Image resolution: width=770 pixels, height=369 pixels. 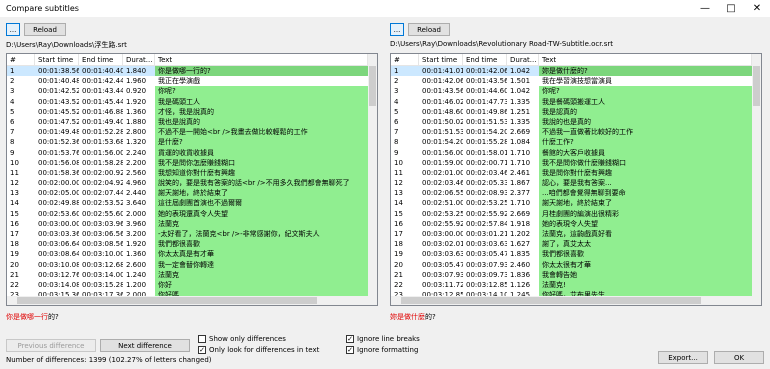 What do you see at coordinates (757, 8) in the screenshot?
I see `close-icon: ✕` at bounding box center [757, 8].